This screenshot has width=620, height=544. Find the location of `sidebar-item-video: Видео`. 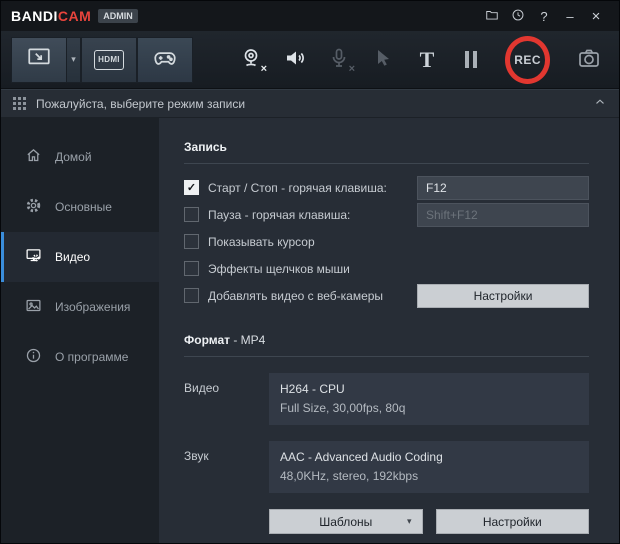

sidebar-item-video: Видео is located at coordinates (80, 257).